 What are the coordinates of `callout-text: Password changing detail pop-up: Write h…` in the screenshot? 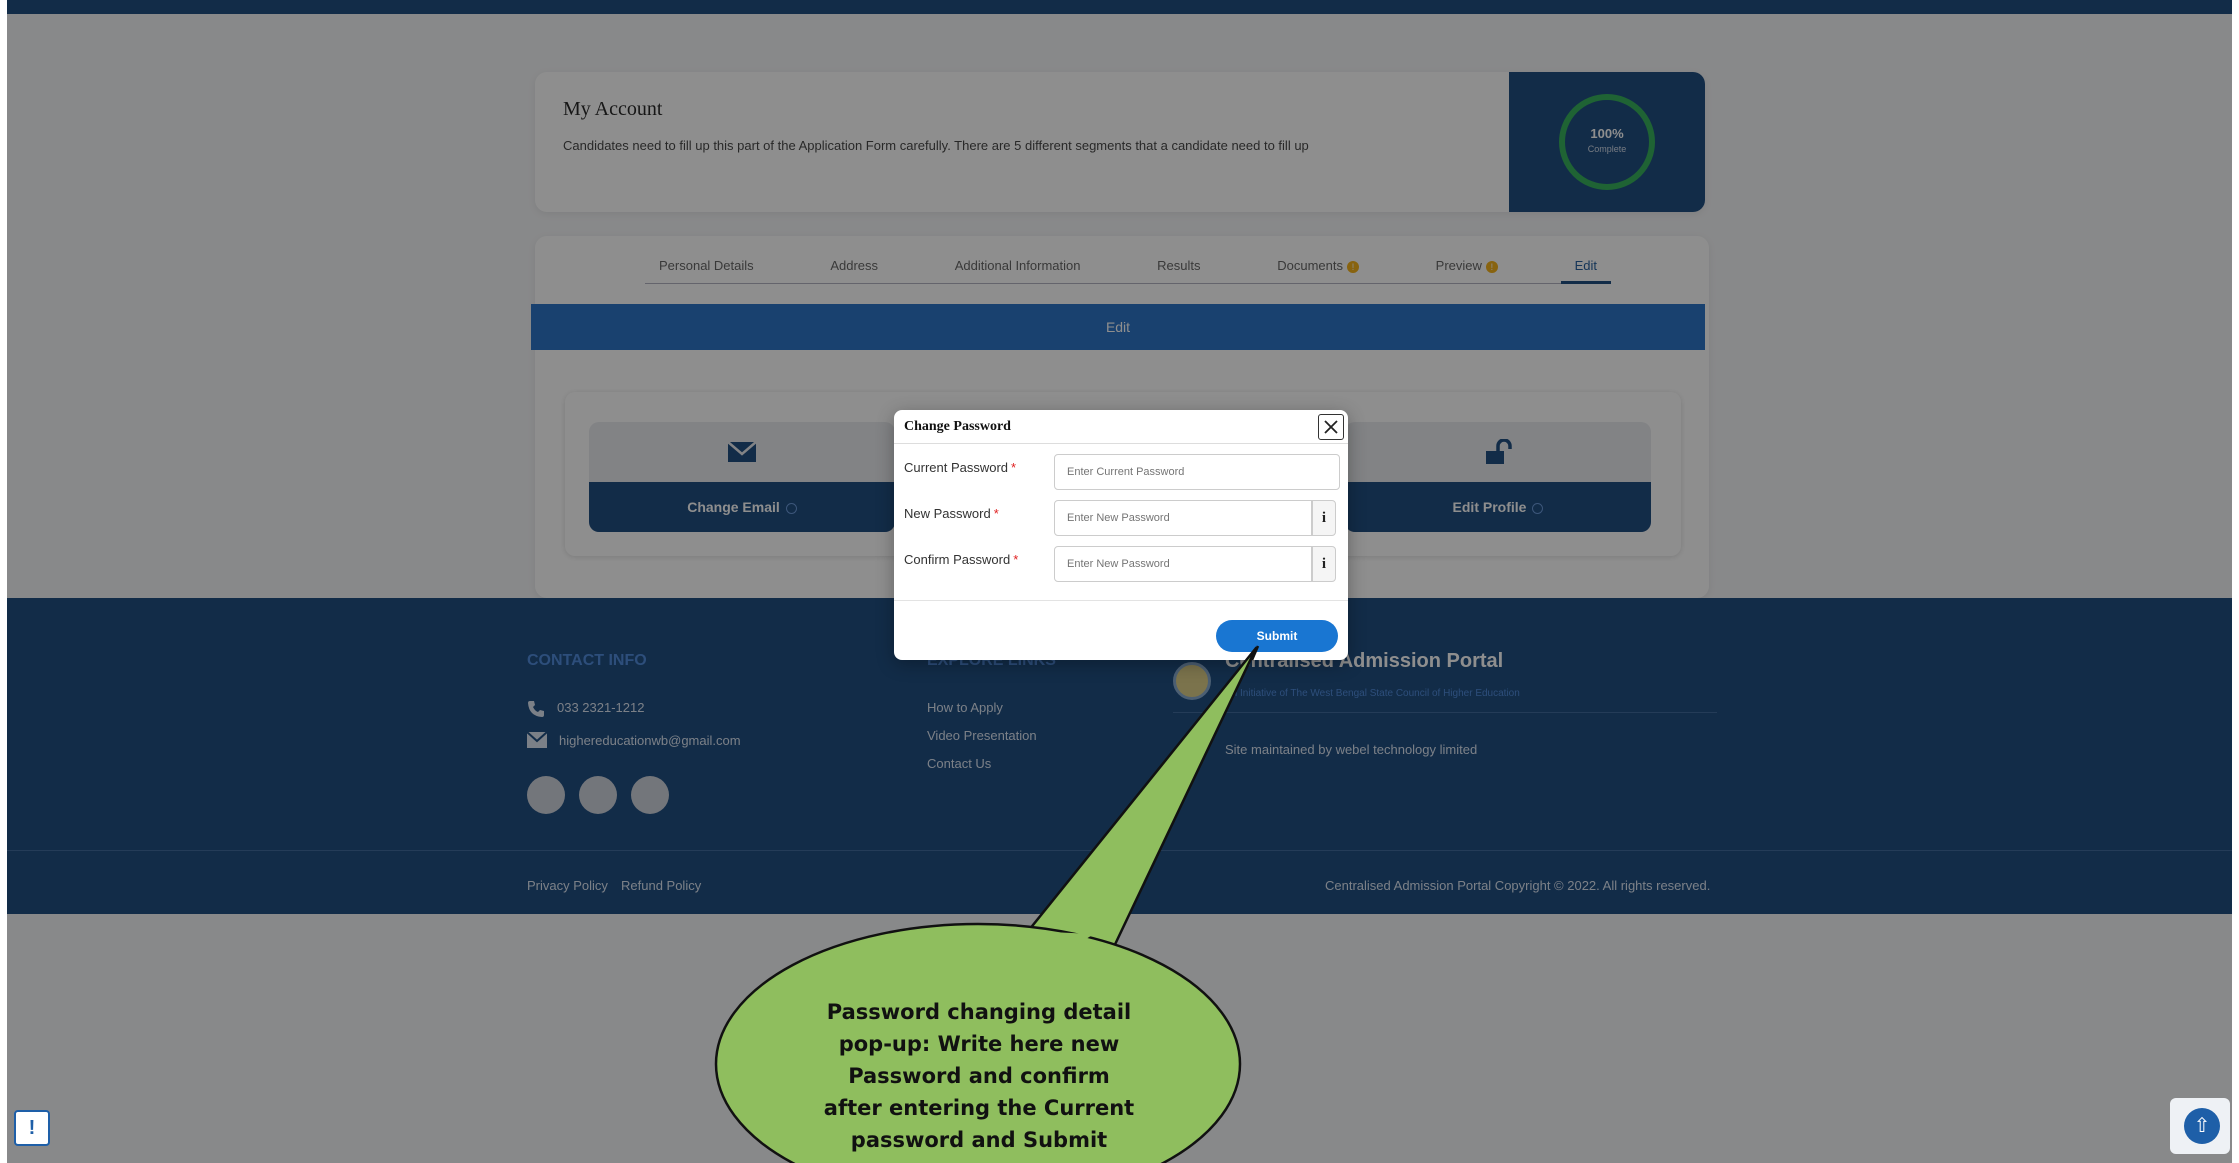 It's located at (979, 1076).